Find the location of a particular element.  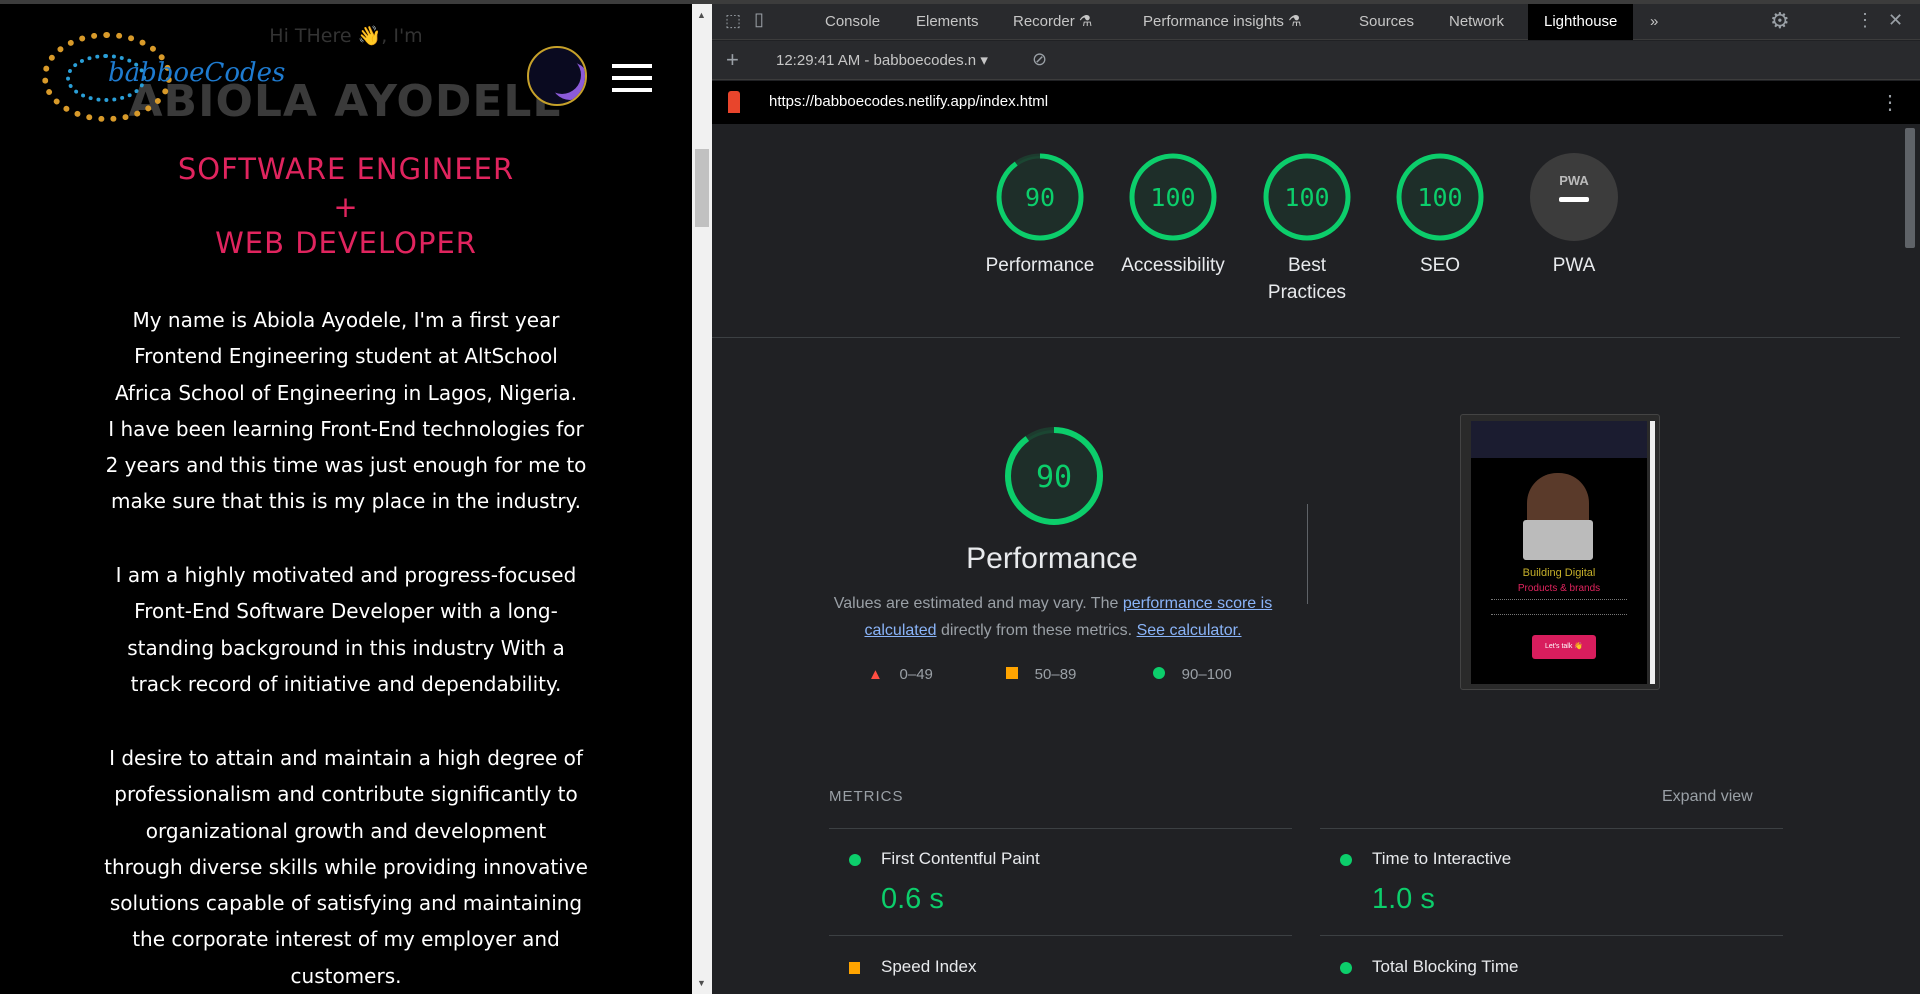

lighthouse-logo-icon is located at coordinates (734, 102).